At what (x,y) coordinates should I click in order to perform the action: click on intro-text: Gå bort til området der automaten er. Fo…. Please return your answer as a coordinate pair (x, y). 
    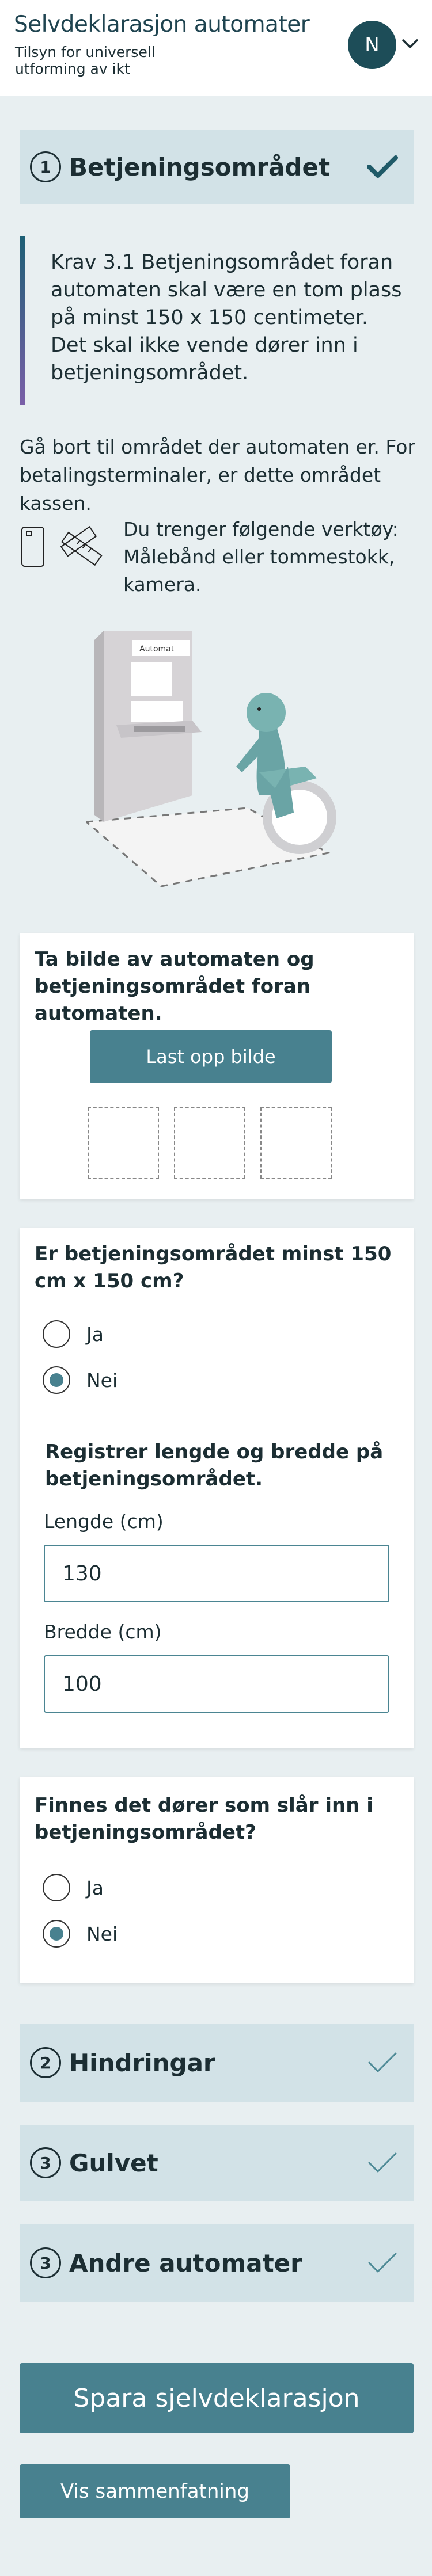
    Looking at the image, I should click on (217, 475).